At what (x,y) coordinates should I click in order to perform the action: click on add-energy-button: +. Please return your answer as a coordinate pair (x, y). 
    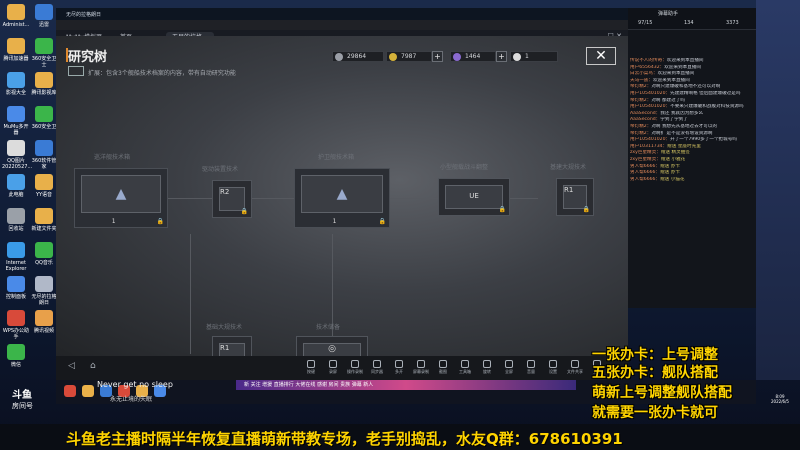
    Looking at the image, I should click on (501, 56).